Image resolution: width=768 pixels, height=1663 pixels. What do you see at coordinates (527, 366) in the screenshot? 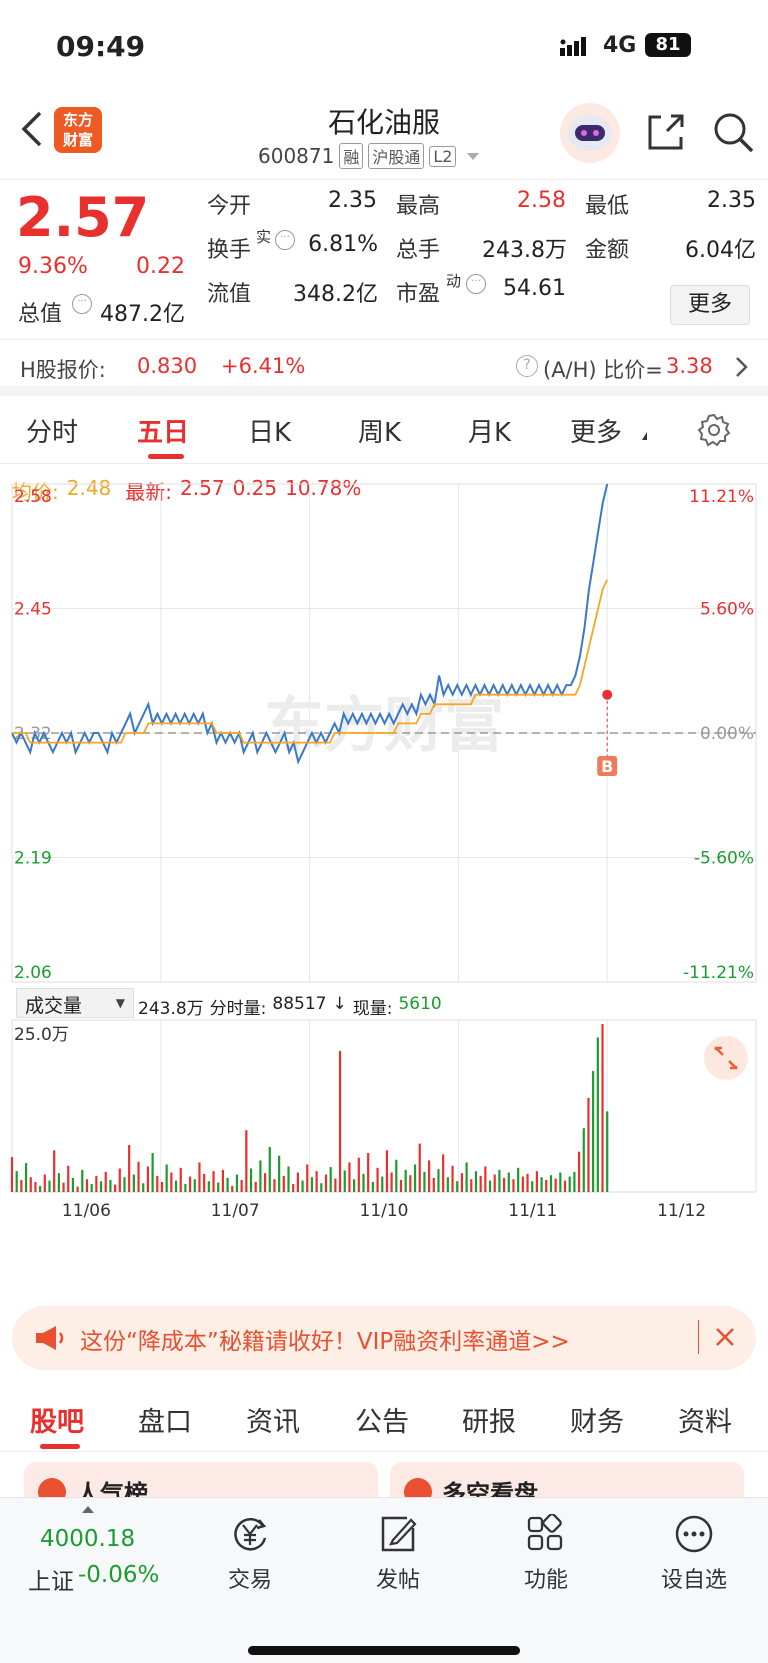
I see `help-icon: ?` at bounding box center [527, 366].